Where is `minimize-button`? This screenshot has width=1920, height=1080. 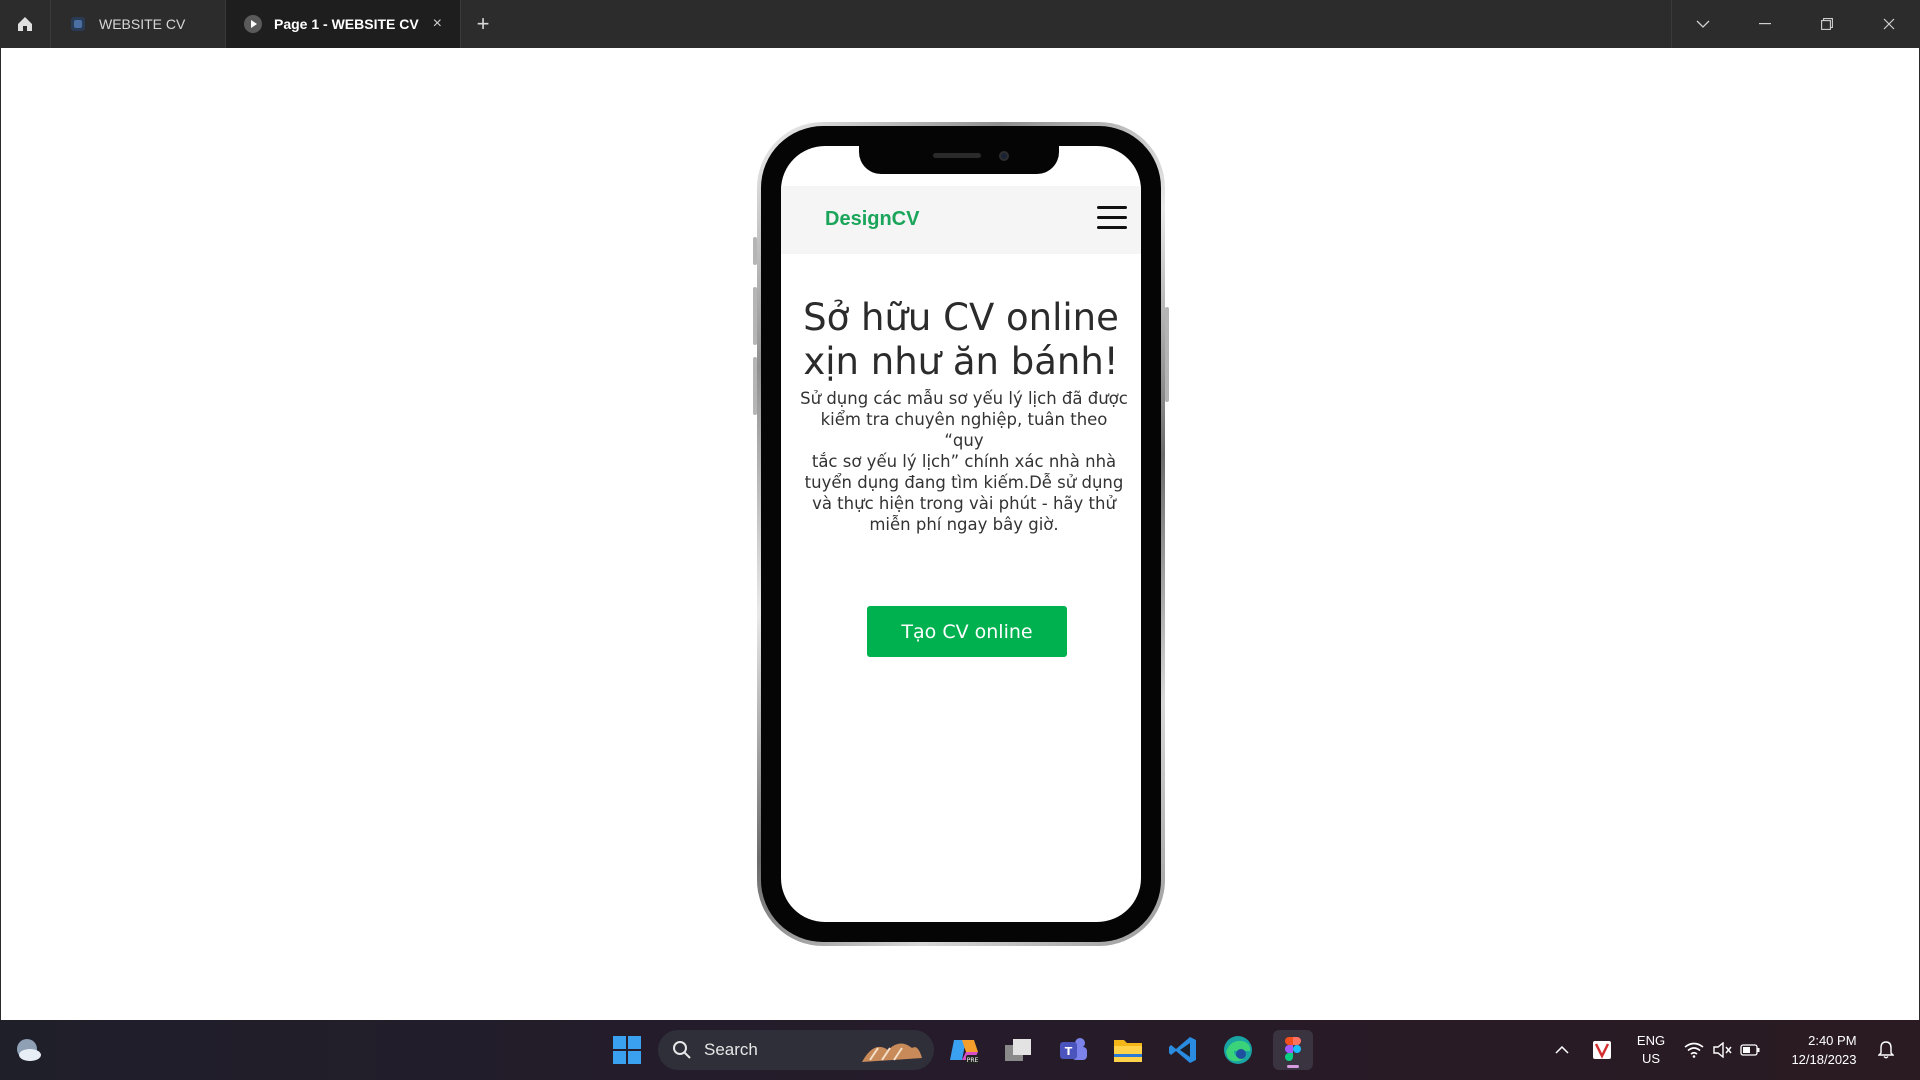 minimize-button is located at coordinates (1765, 24).